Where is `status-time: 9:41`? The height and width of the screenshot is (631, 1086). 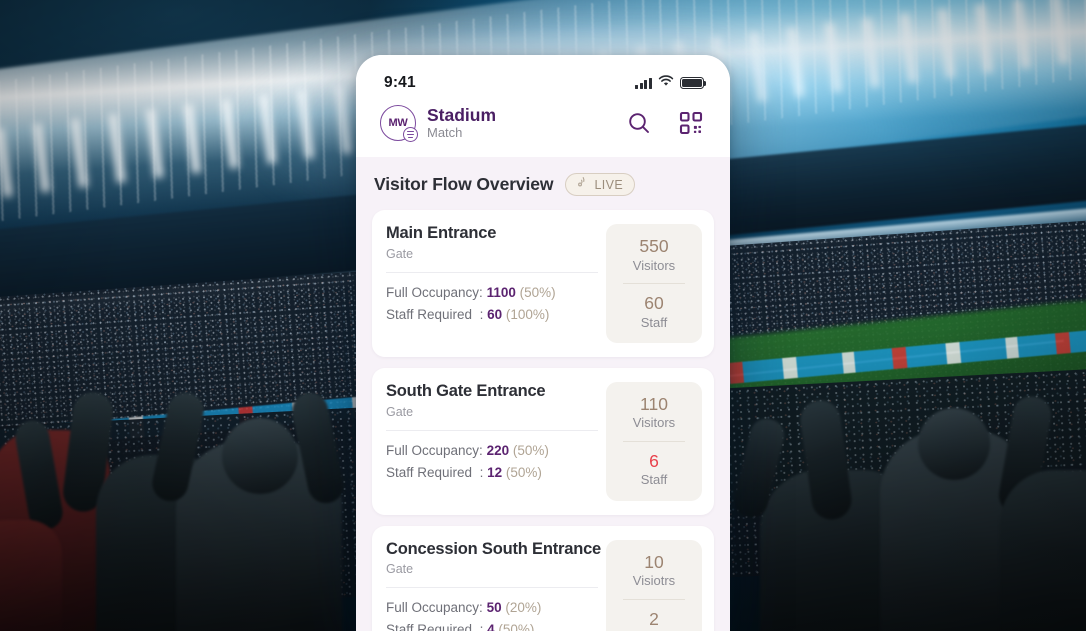
status-time: 9:41 is located at coordinates (400, 82).